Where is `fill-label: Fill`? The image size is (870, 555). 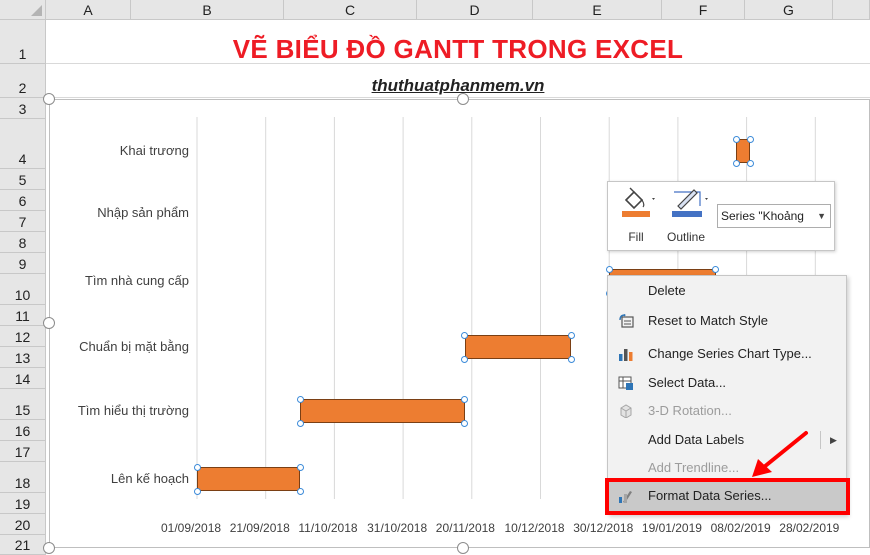 fill-label: Fill is located at coordinates (636, 237).